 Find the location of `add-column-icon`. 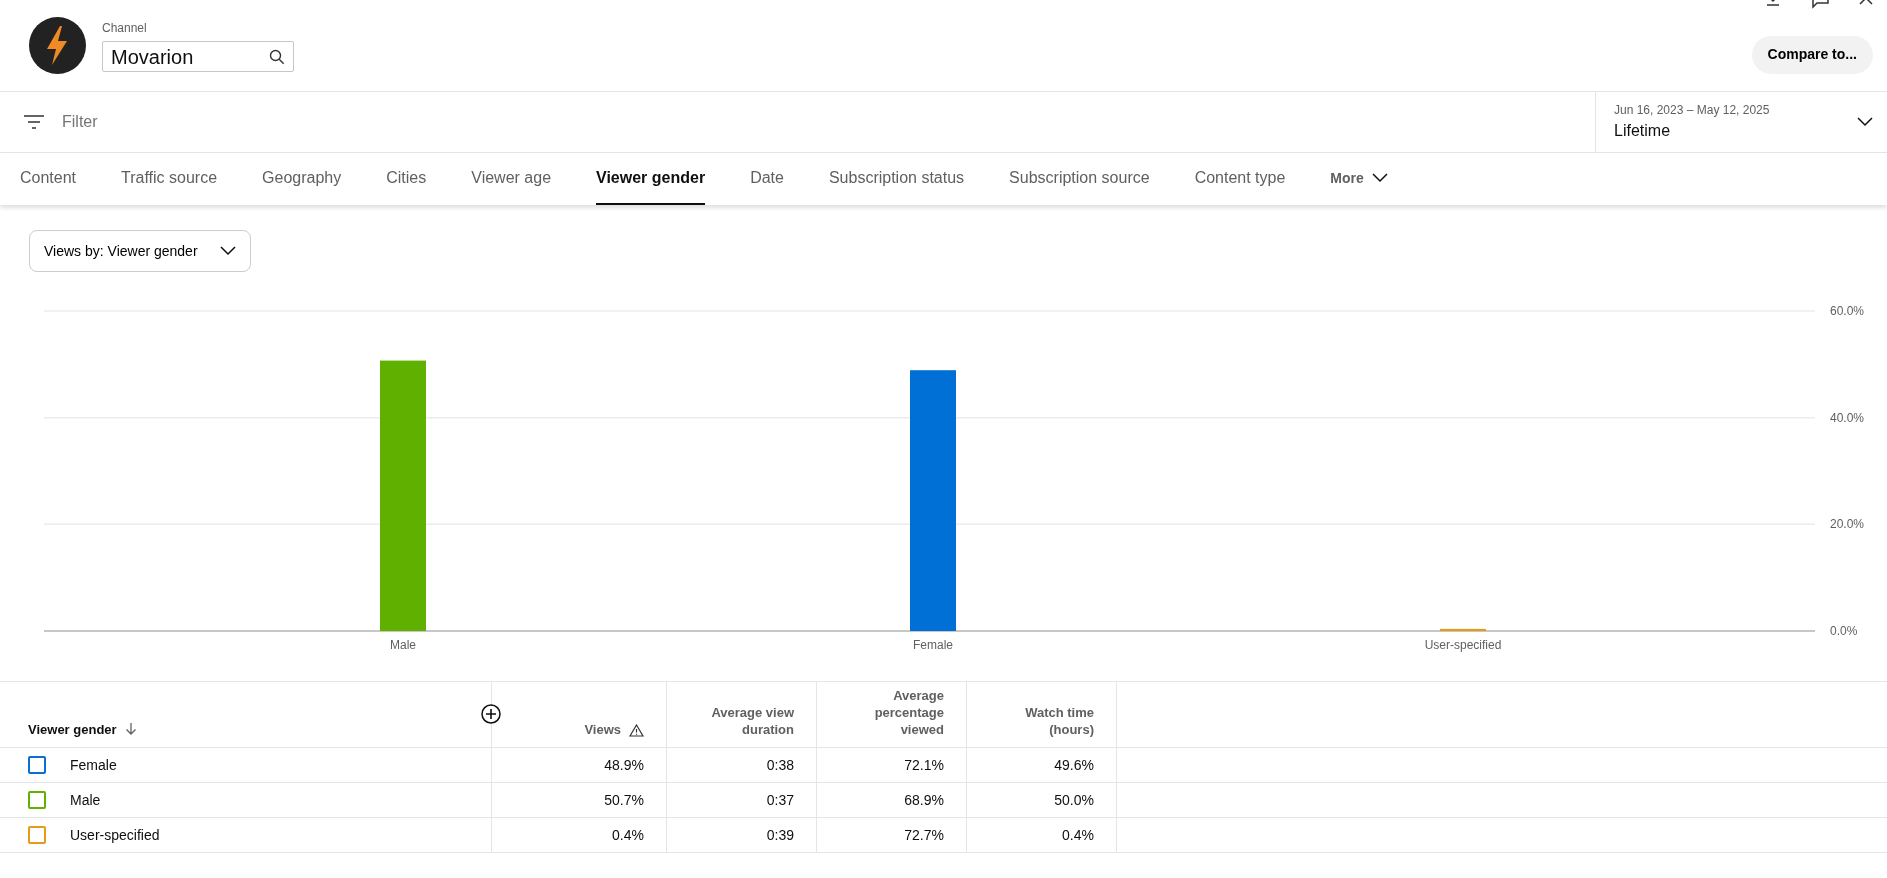

add-column-icon is located at coordinates (491, 714).